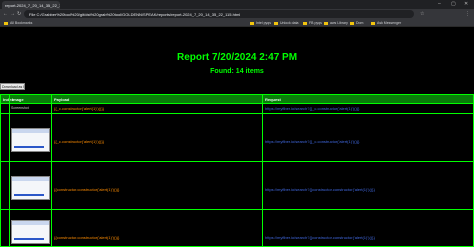 The width and height of the screenshot is (474, 247). What do you see at coordinates (18, 99) in the screenshot?
I see `header-image: Image` at bounding box center [18, 99].